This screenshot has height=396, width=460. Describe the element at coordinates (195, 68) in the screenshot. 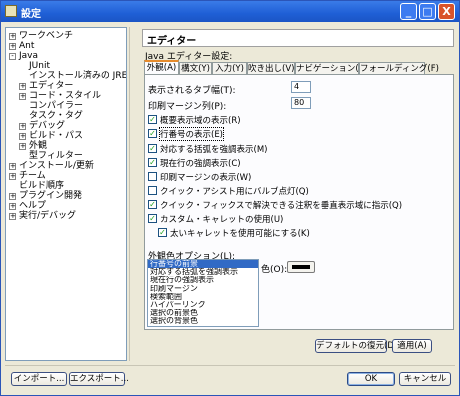

I see `tab-syntax: 構文(Y)` at that location.